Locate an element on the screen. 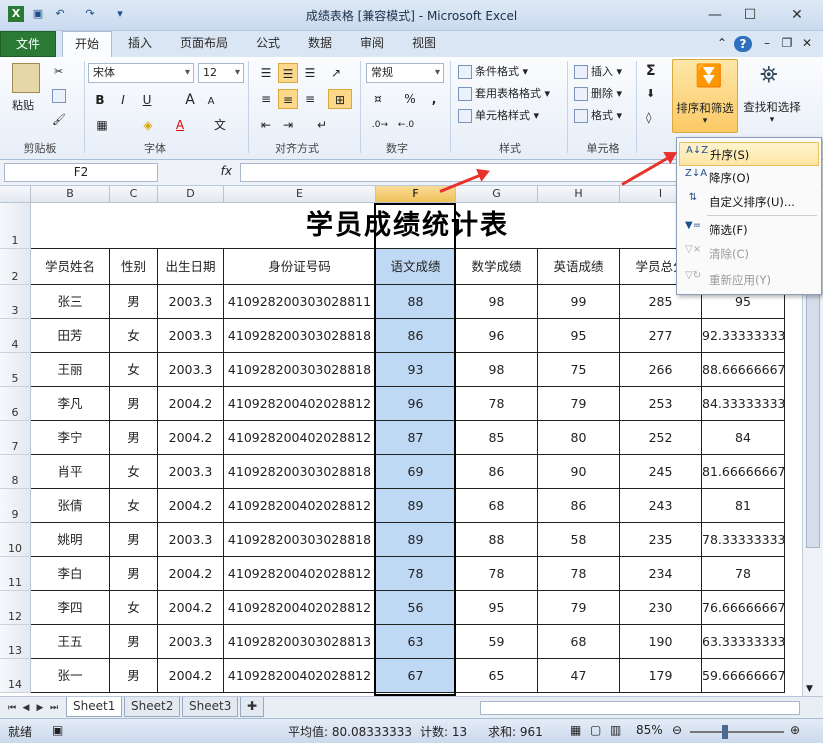 This screenshot has height=743, width=823. table-cell: 王丽 is located at coordinates (70, 370).